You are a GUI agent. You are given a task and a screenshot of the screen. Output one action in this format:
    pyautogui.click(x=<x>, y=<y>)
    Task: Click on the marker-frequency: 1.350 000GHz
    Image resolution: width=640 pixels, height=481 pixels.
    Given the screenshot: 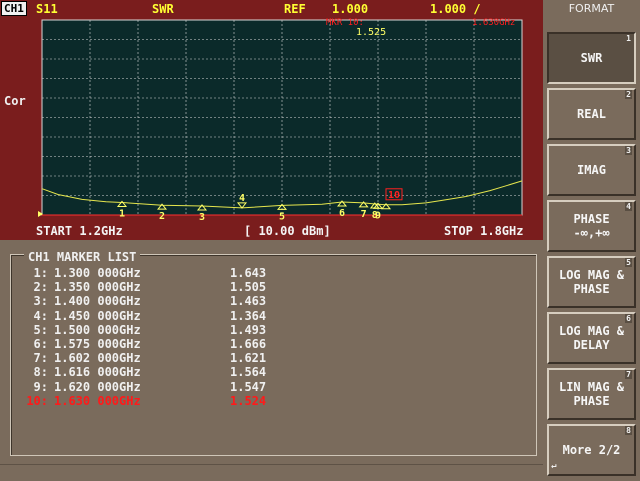 What is the action you would take?
    pyautogui.click(x=97, y=287)
    